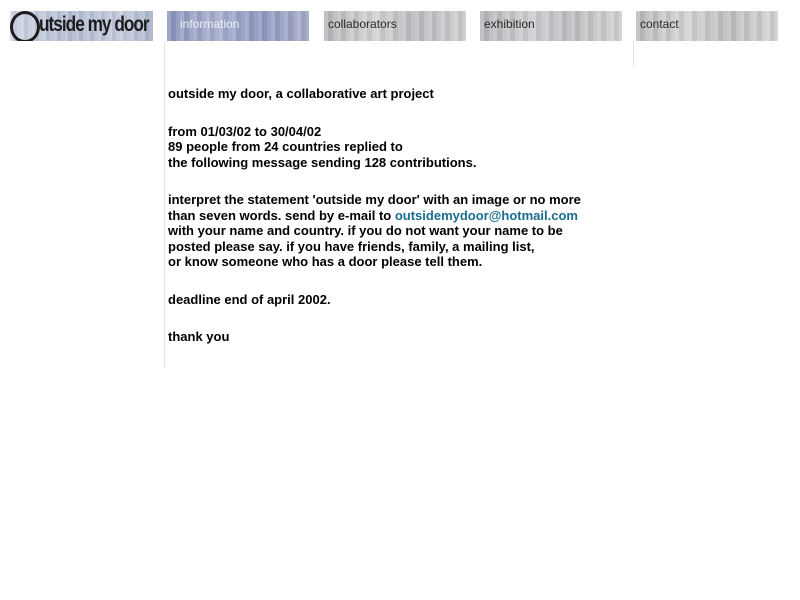  What do you see at coordinates (281, 215) in the screenshot?
I see `message-line-prefix: than seven words. send by e-mail to` at bounding box center [281, 215].